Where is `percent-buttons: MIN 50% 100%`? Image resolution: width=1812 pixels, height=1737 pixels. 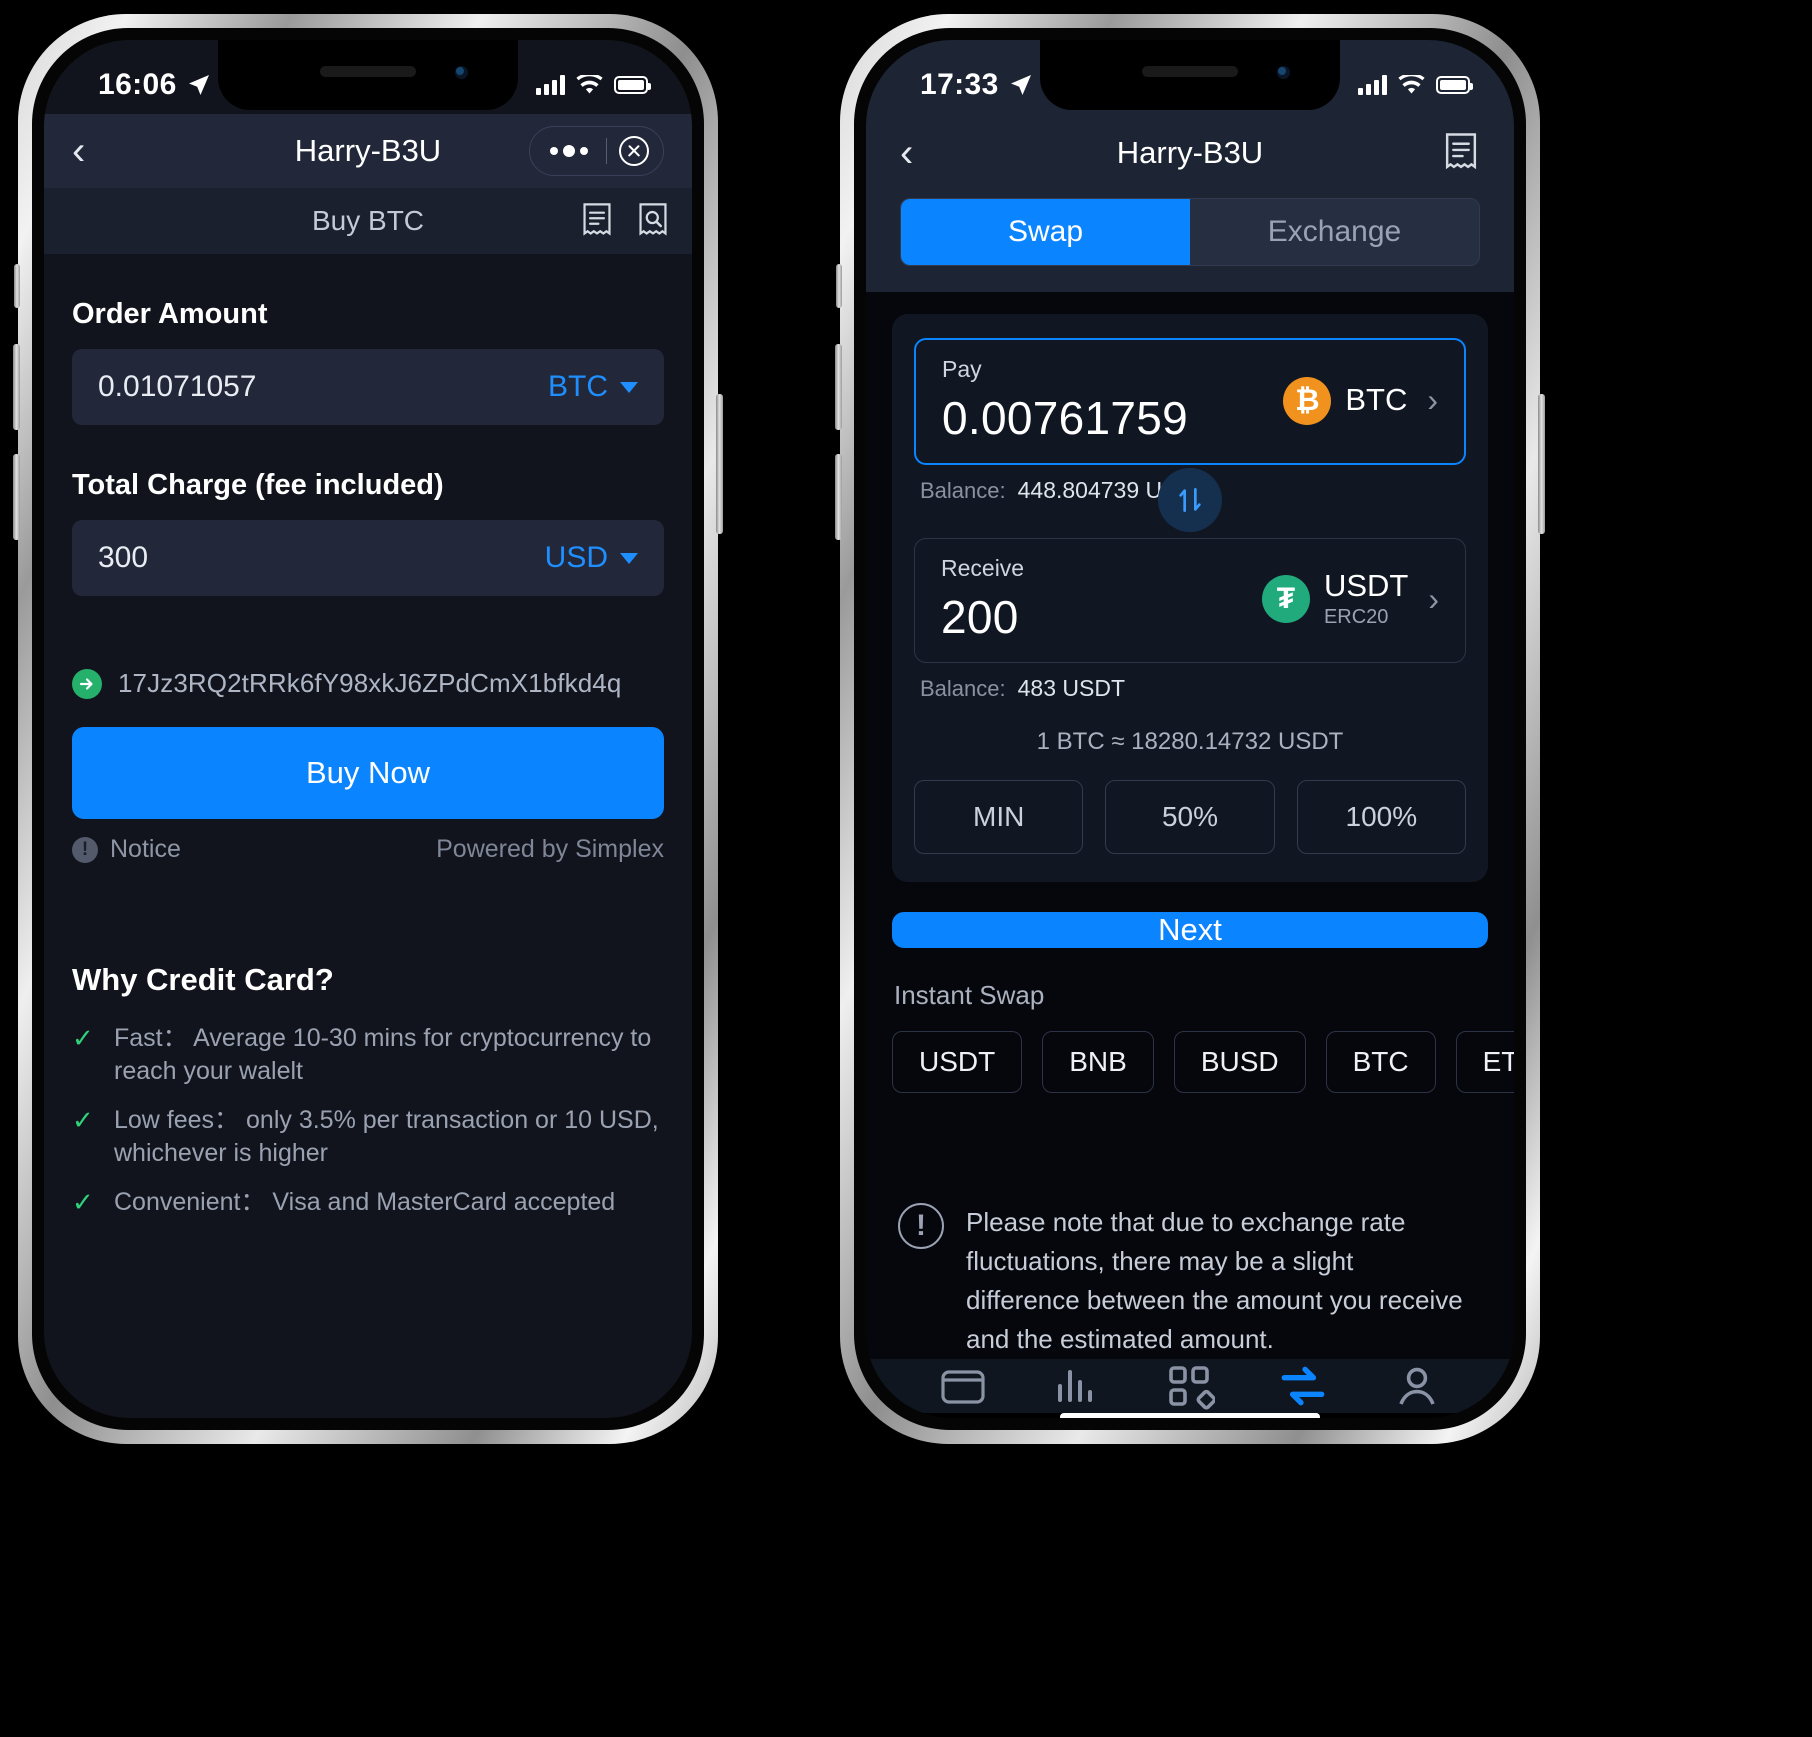 percent-buttons: MIN 50% 100% is located at coordinates (1190, 817).